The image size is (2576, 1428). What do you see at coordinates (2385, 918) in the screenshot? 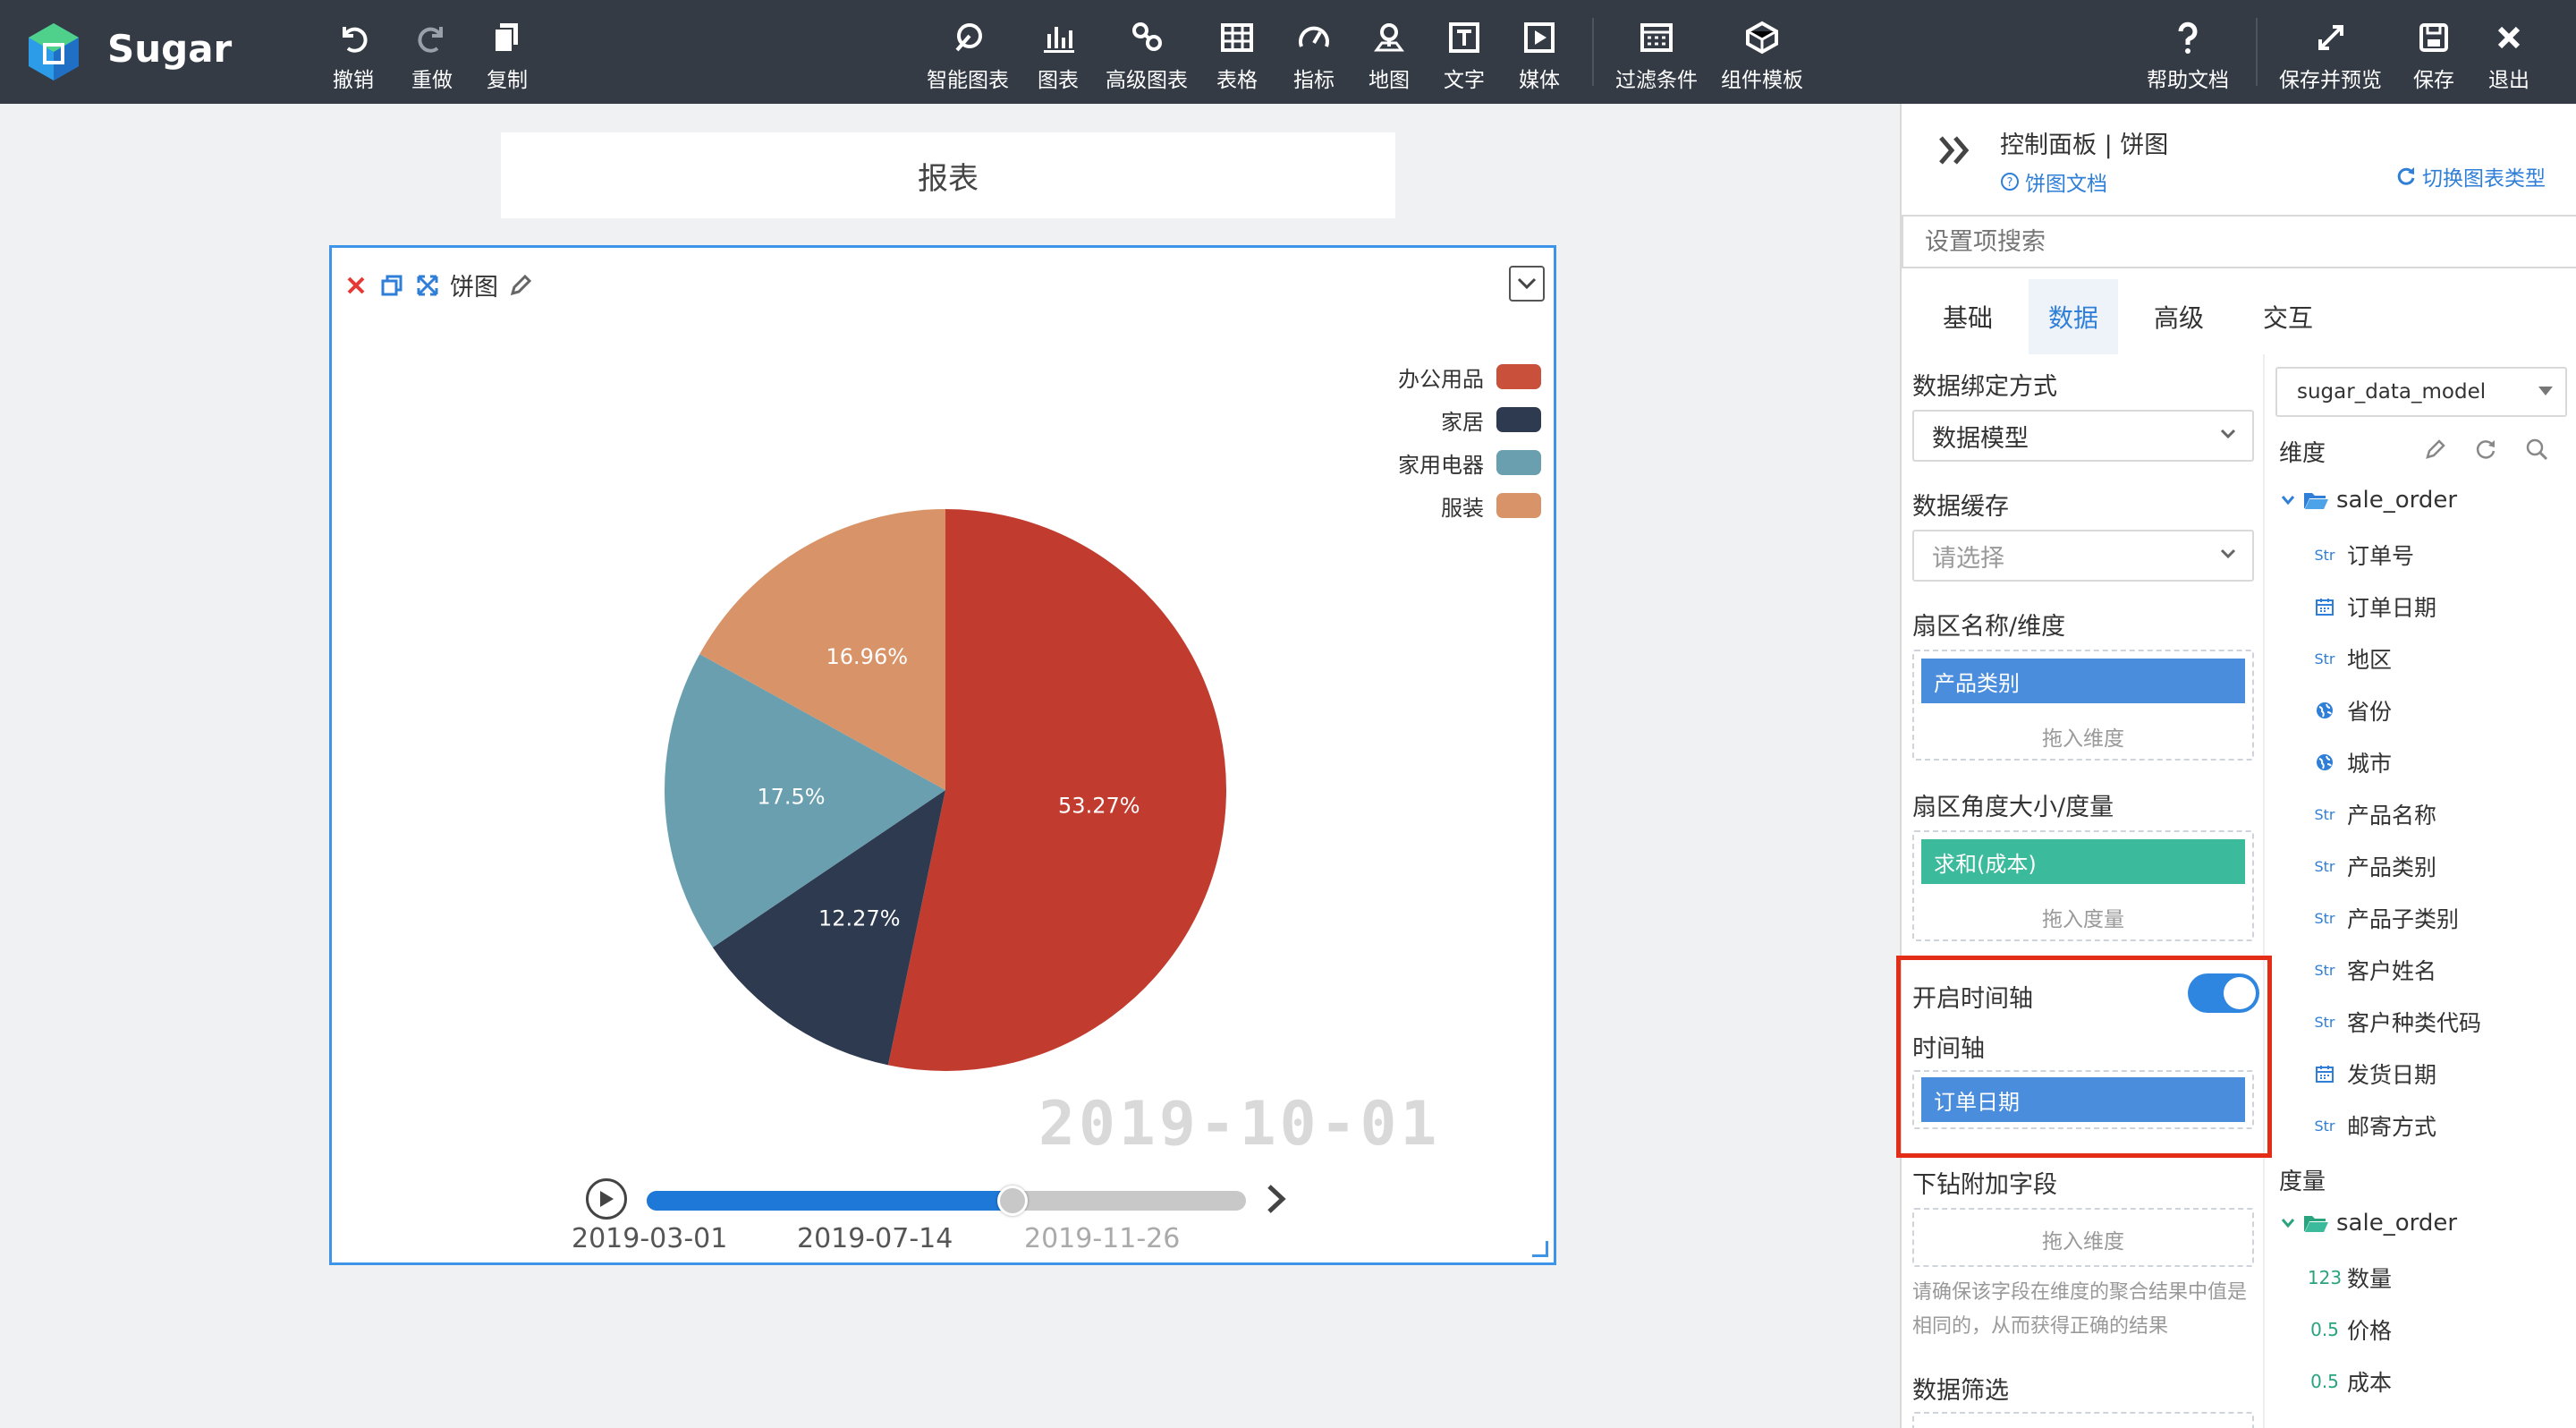
I see `dimension-field: Str 产品子类别` at bounding box center [2385, 918].